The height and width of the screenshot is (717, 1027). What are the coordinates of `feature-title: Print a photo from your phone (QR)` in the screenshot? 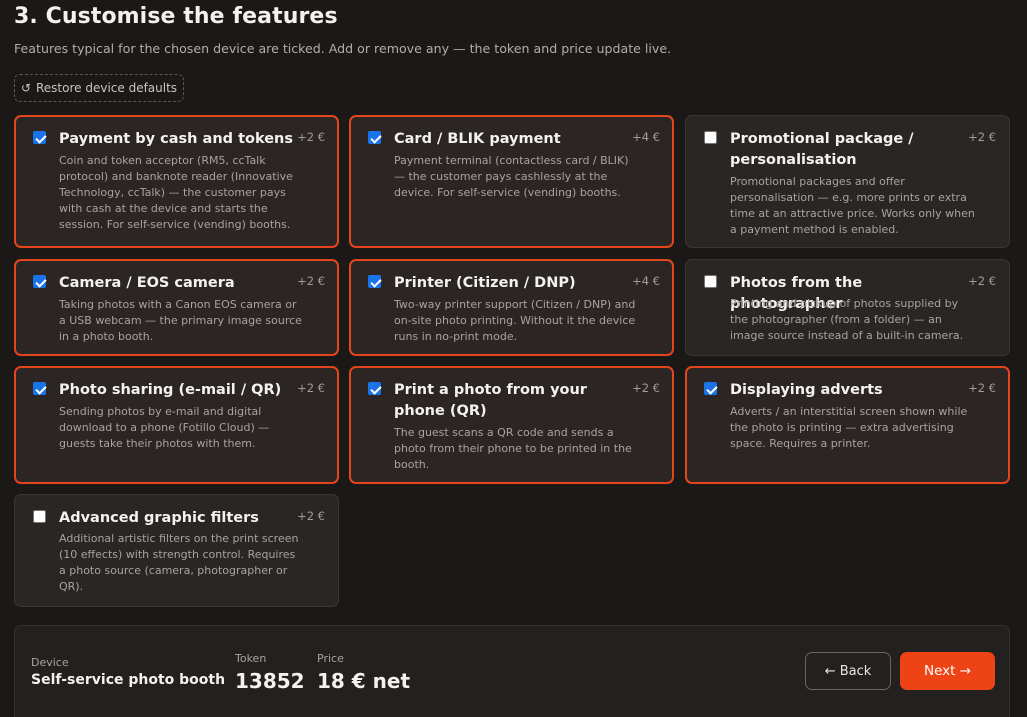 It's located at (490, 400).